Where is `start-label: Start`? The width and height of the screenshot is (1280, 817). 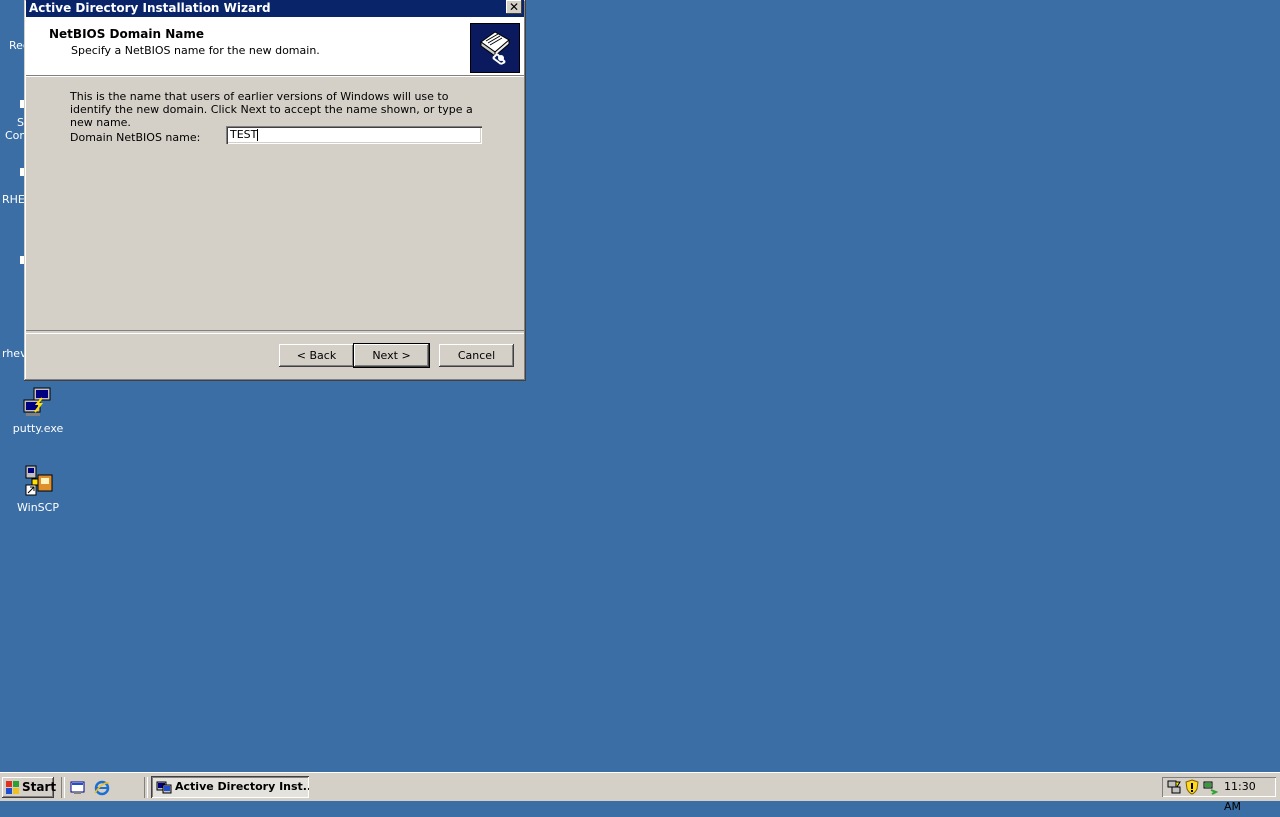
start-label: Start is located at coordinates (39, 787).